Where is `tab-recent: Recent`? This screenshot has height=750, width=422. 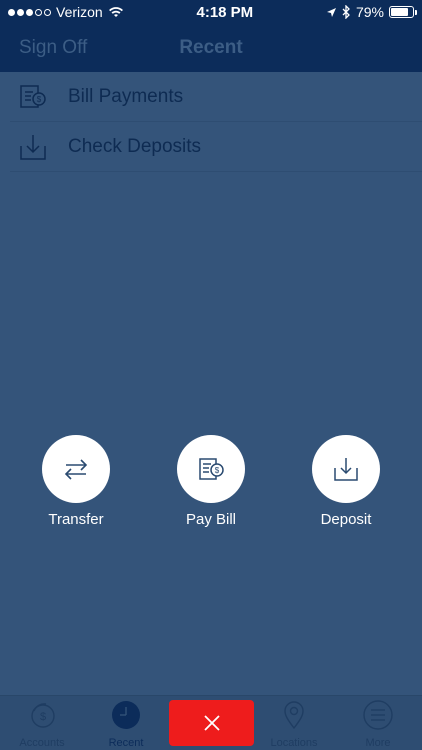
tab-recent: Recent is located at coordinates (126, 724).